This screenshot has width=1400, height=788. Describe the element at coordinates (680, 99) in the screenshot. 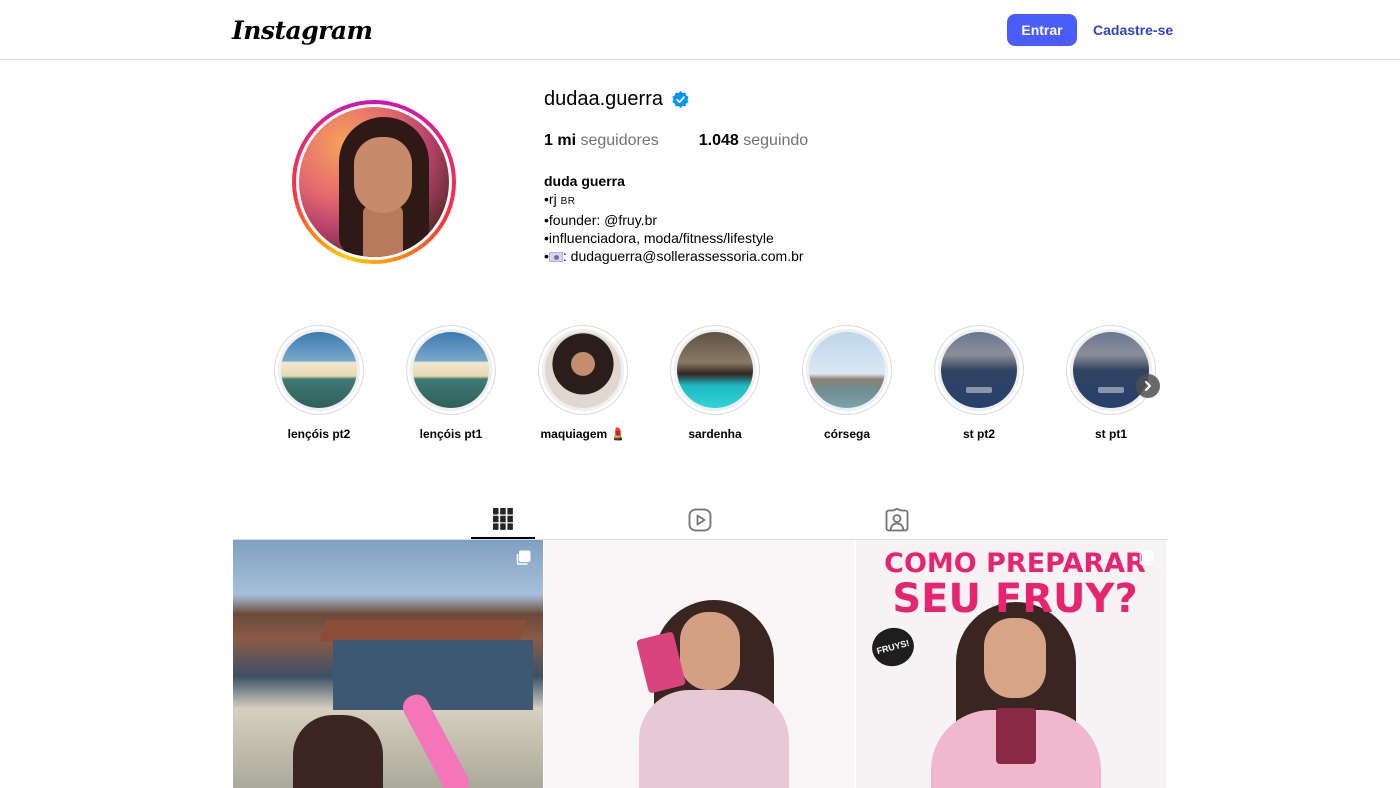

I see `verified-badge-icon` at that location.